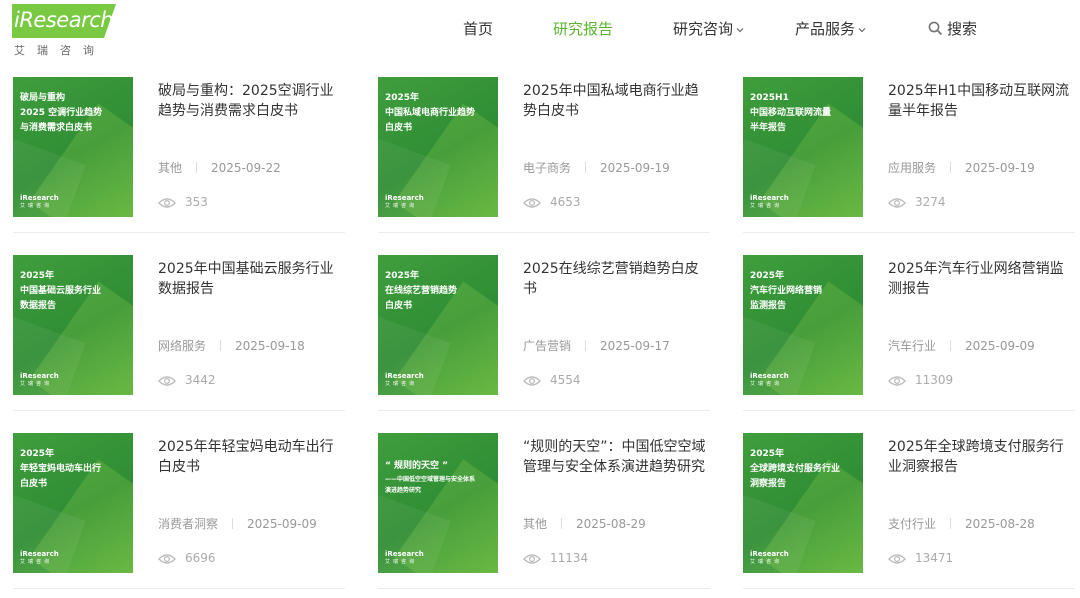 Image resolution: width=1080 pixels, height=598 pixels. I want to click on view-count: 353, so click(196, 202).